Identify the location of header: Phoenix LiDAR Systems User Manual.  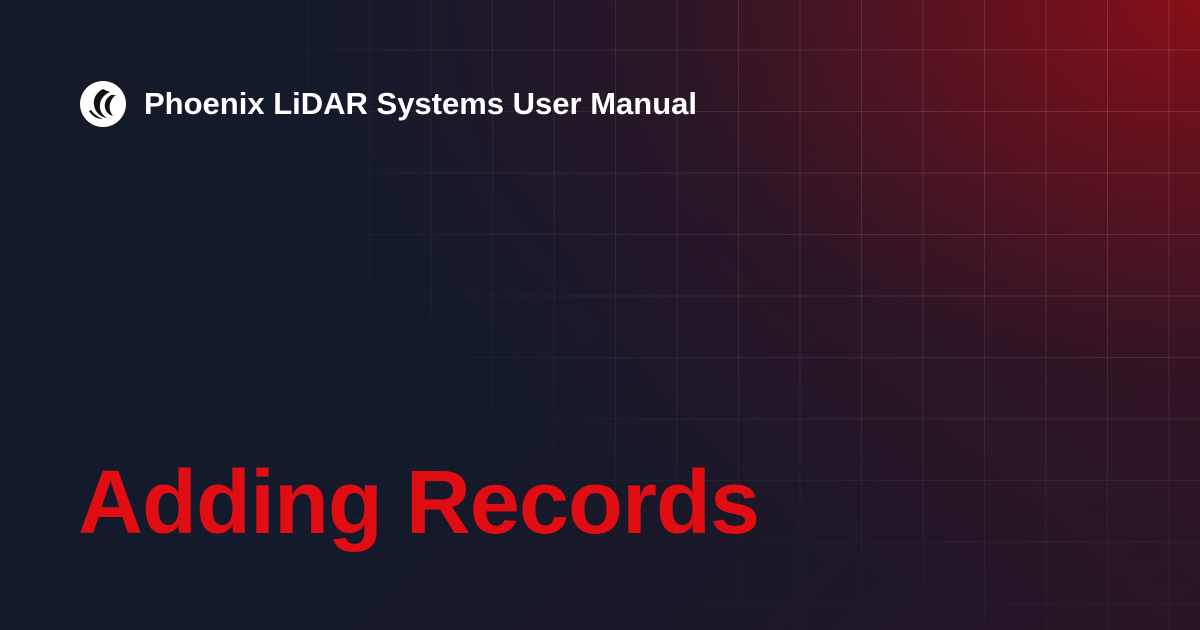
(388, 104).